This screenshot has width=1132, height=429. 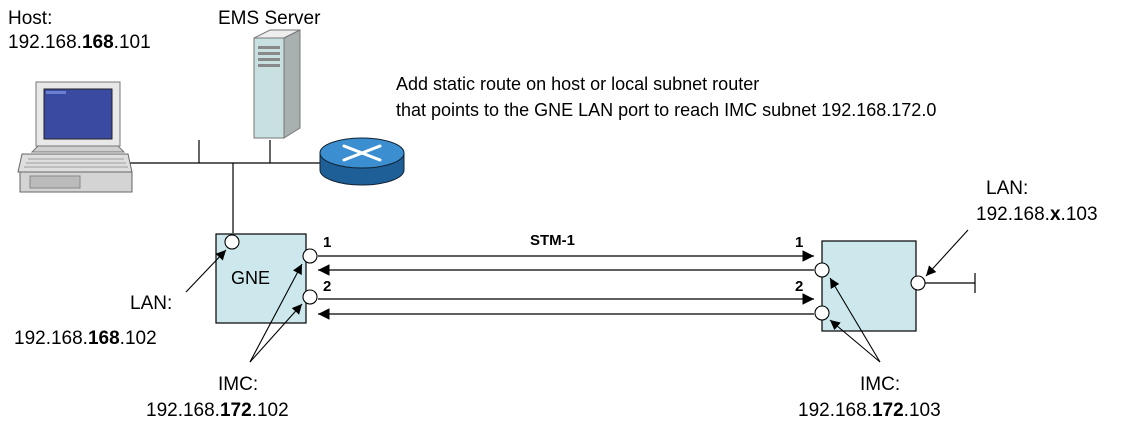 I want to click on ems-server-label: EMS Server, so click(x=269, y=18).